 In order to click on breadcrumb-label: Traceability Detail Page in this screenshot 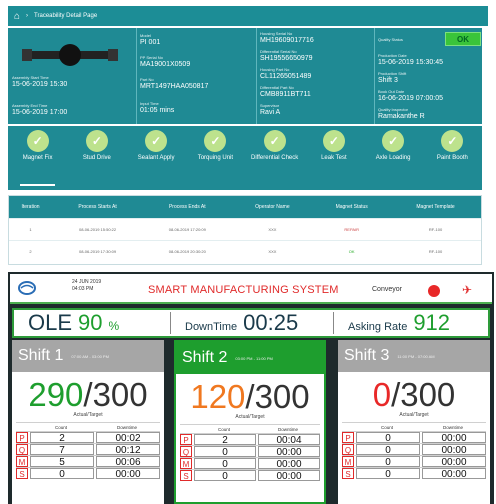, I will do `click(66, 16)`.